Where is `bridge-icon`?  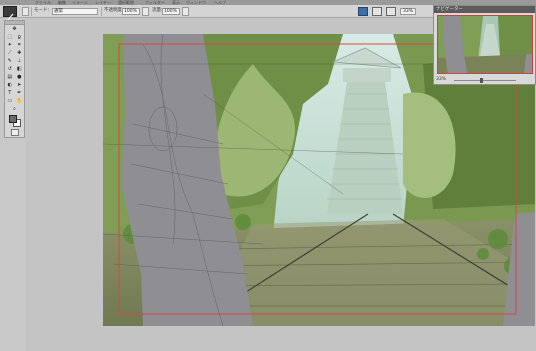 bridge-icon is located at coordinates (363, 11).